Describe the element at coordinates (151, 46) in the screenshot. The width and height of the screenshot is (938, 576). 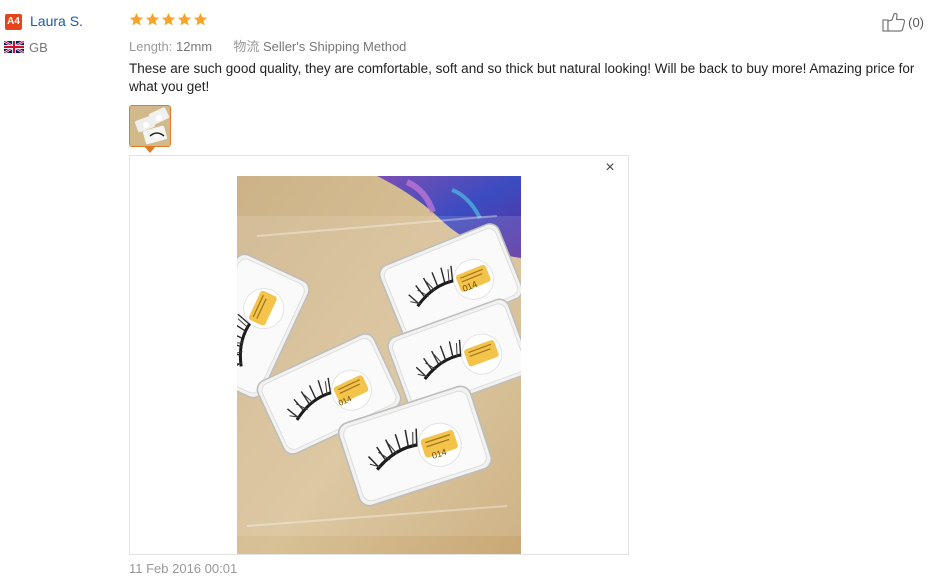
I see `attr-label-length: Length:` at that location.